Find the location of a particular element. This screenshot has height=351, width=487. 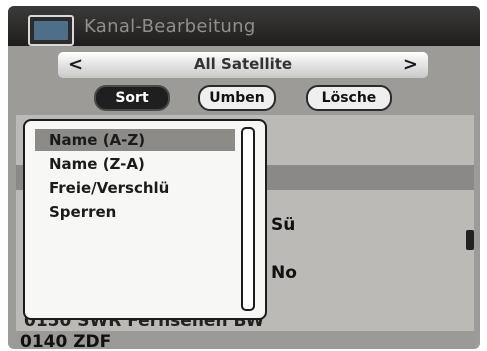

tab-sort: Sort is located at coordinates (132, 98).